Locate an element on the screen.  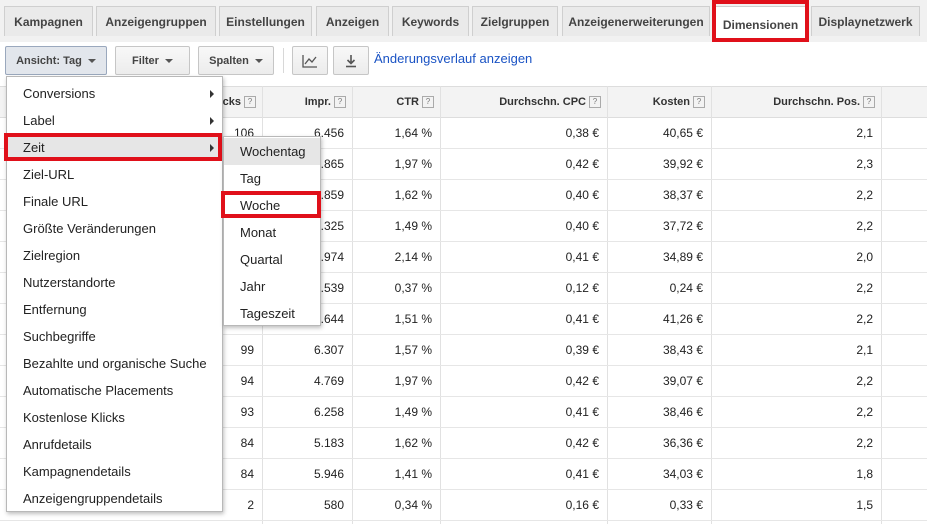
submenu-item: Monat is located at coordinates (272, 232).